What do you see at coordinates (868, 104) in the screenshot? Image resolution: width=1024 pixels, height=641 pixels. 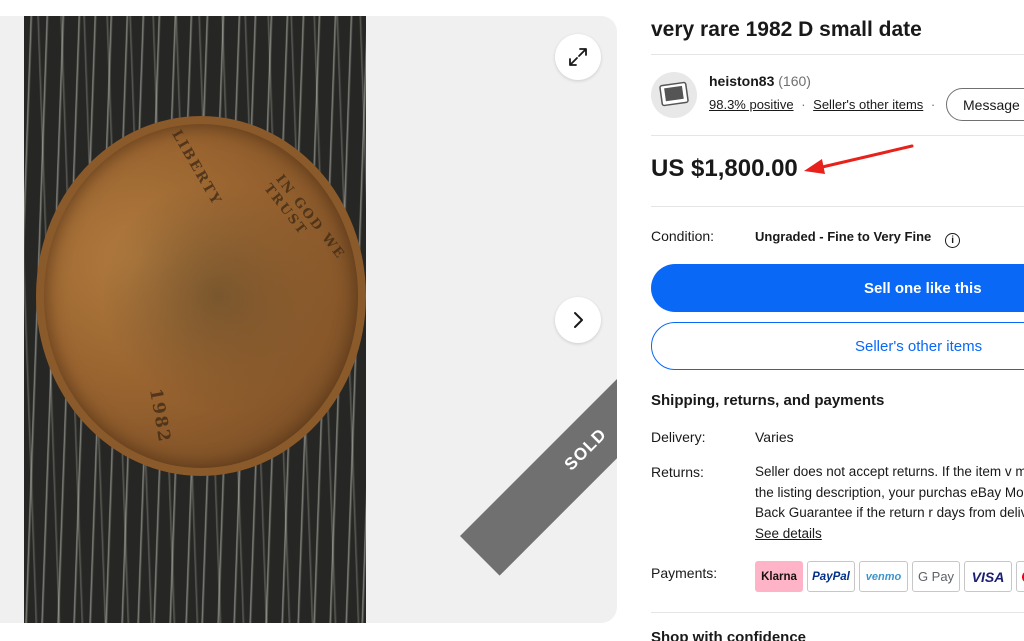 I see `seller-other-items-link: Seller's other items` at bounding box center [868, 104].